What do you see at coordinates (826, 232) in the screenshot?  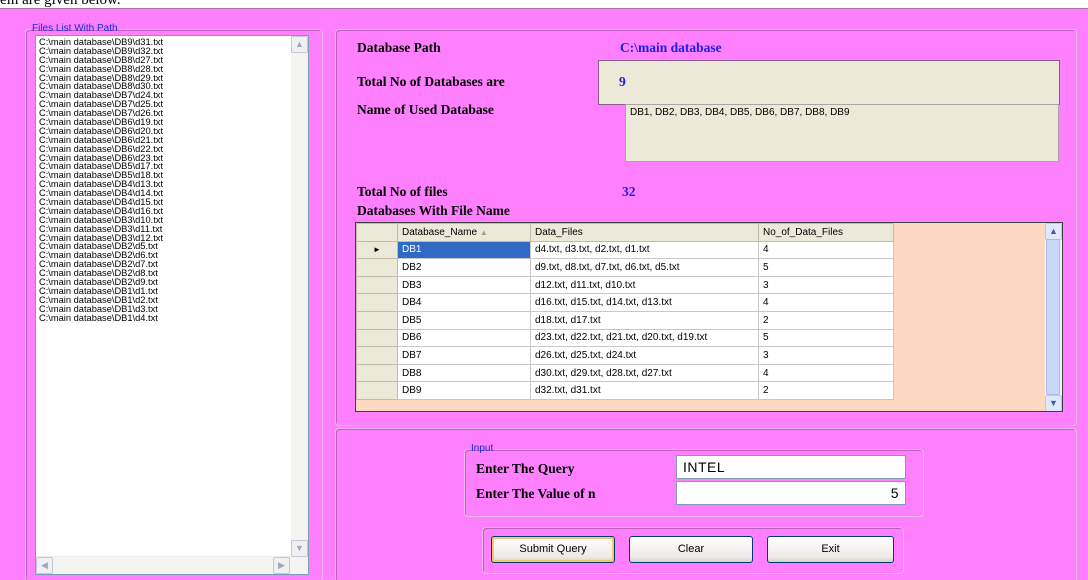 I see `column-header-file-count: No_of_Data_Files` at bounding box center [826, 232].